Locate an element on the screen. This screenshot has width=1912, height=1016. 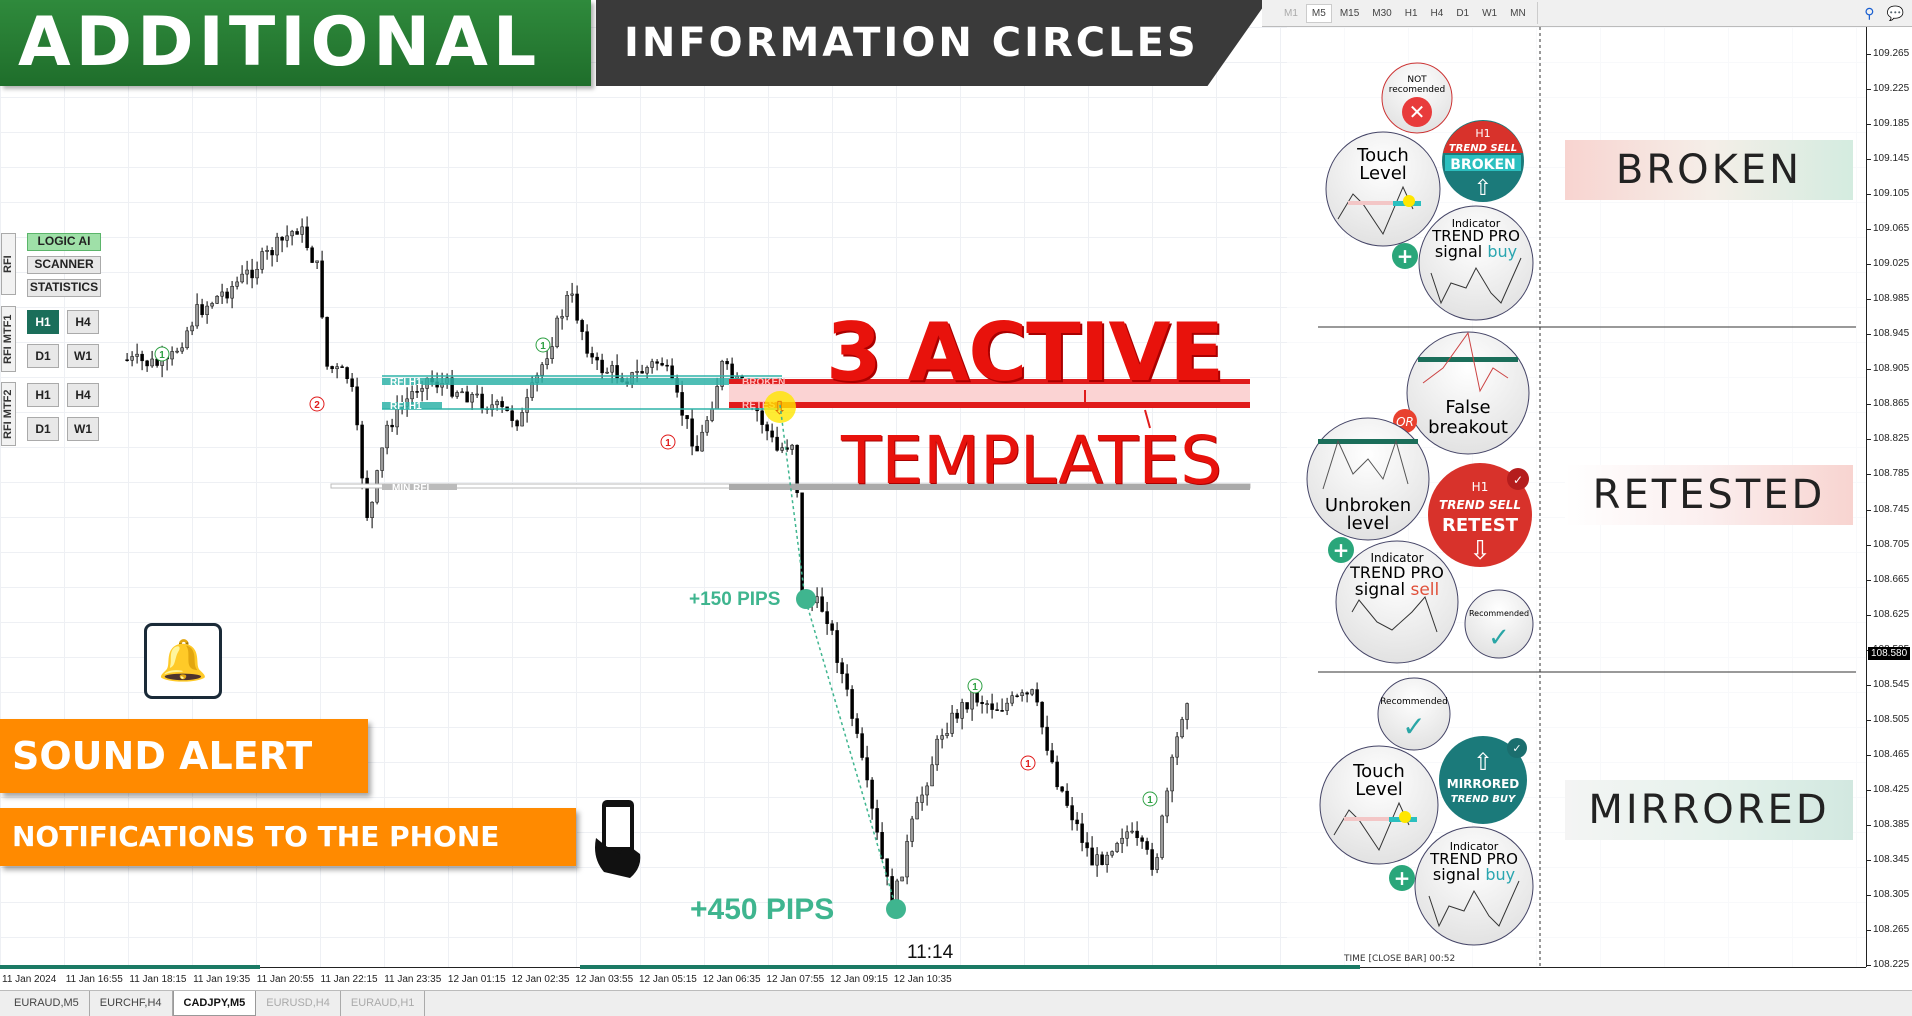
timeframe-mn: MN is located at coordinates (1518, 13).